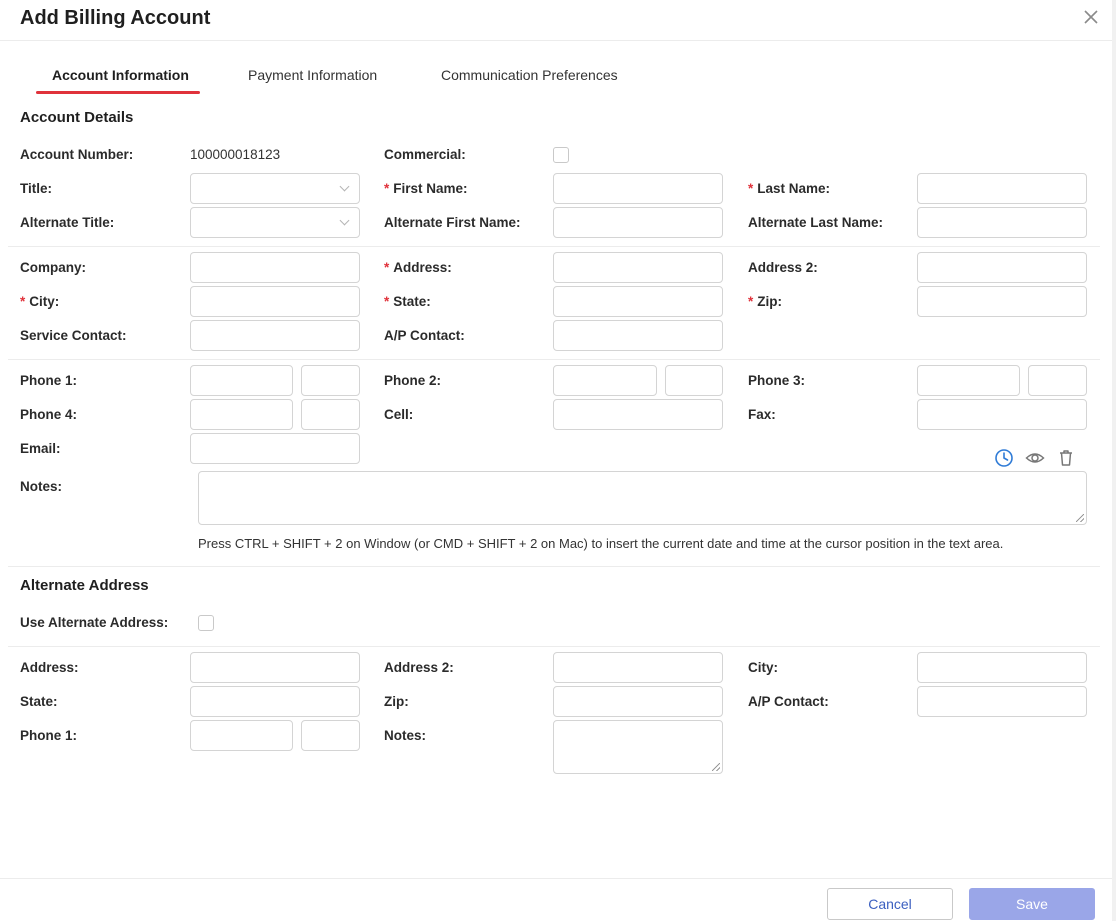 This screenshot has height=921, width=1116. I want to click on alt-zip-label: Zip:, so click(396, 701).